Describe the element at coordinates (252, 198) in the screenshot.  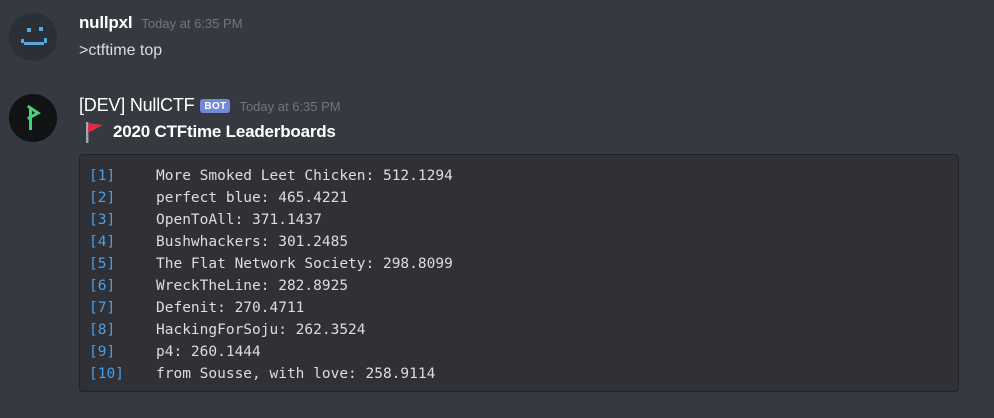
I see `team-score: perfect blue: 465.4221` at that location.